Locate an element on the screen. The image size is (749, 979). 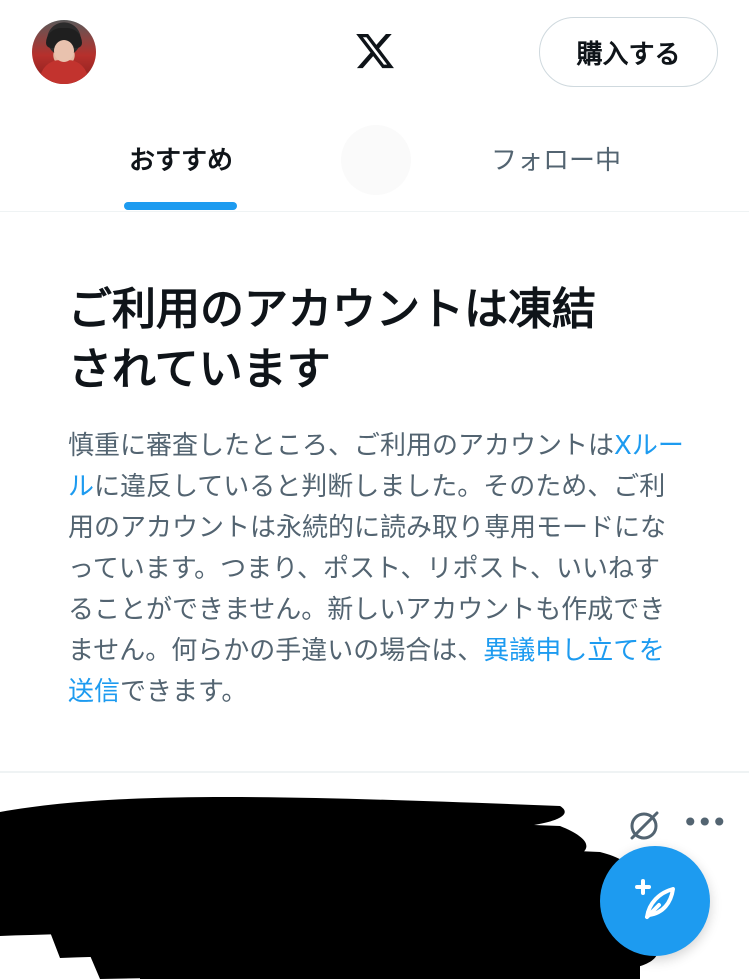
timeline-tabs: おすすめ フォロー中 is located at coordinates (374, 158).